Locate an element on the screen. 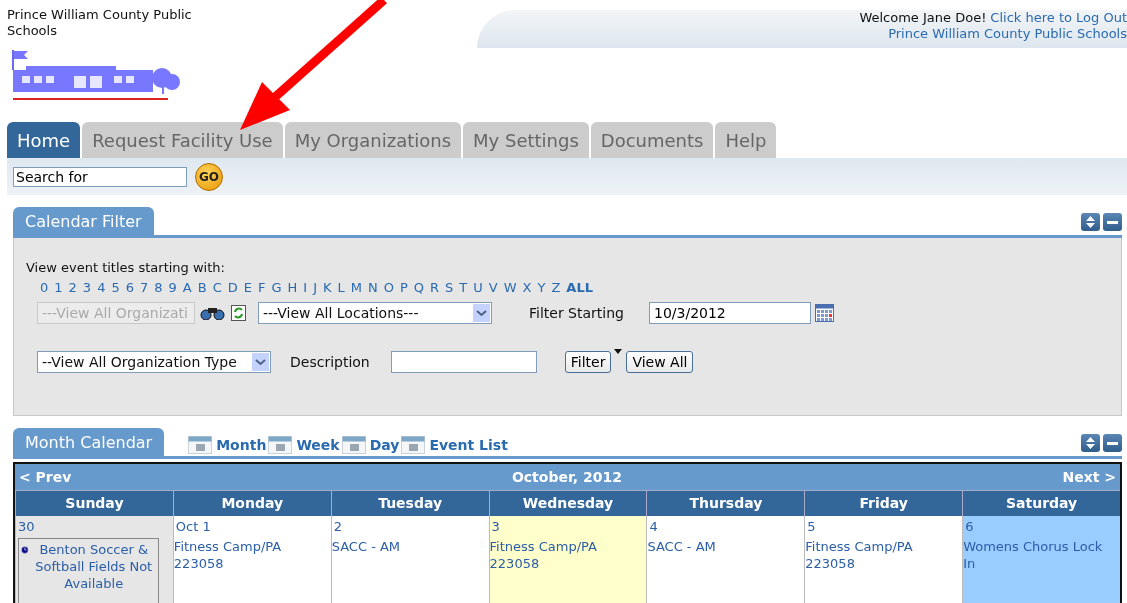  filter-button: Filter is located at coordinates (588, 362).